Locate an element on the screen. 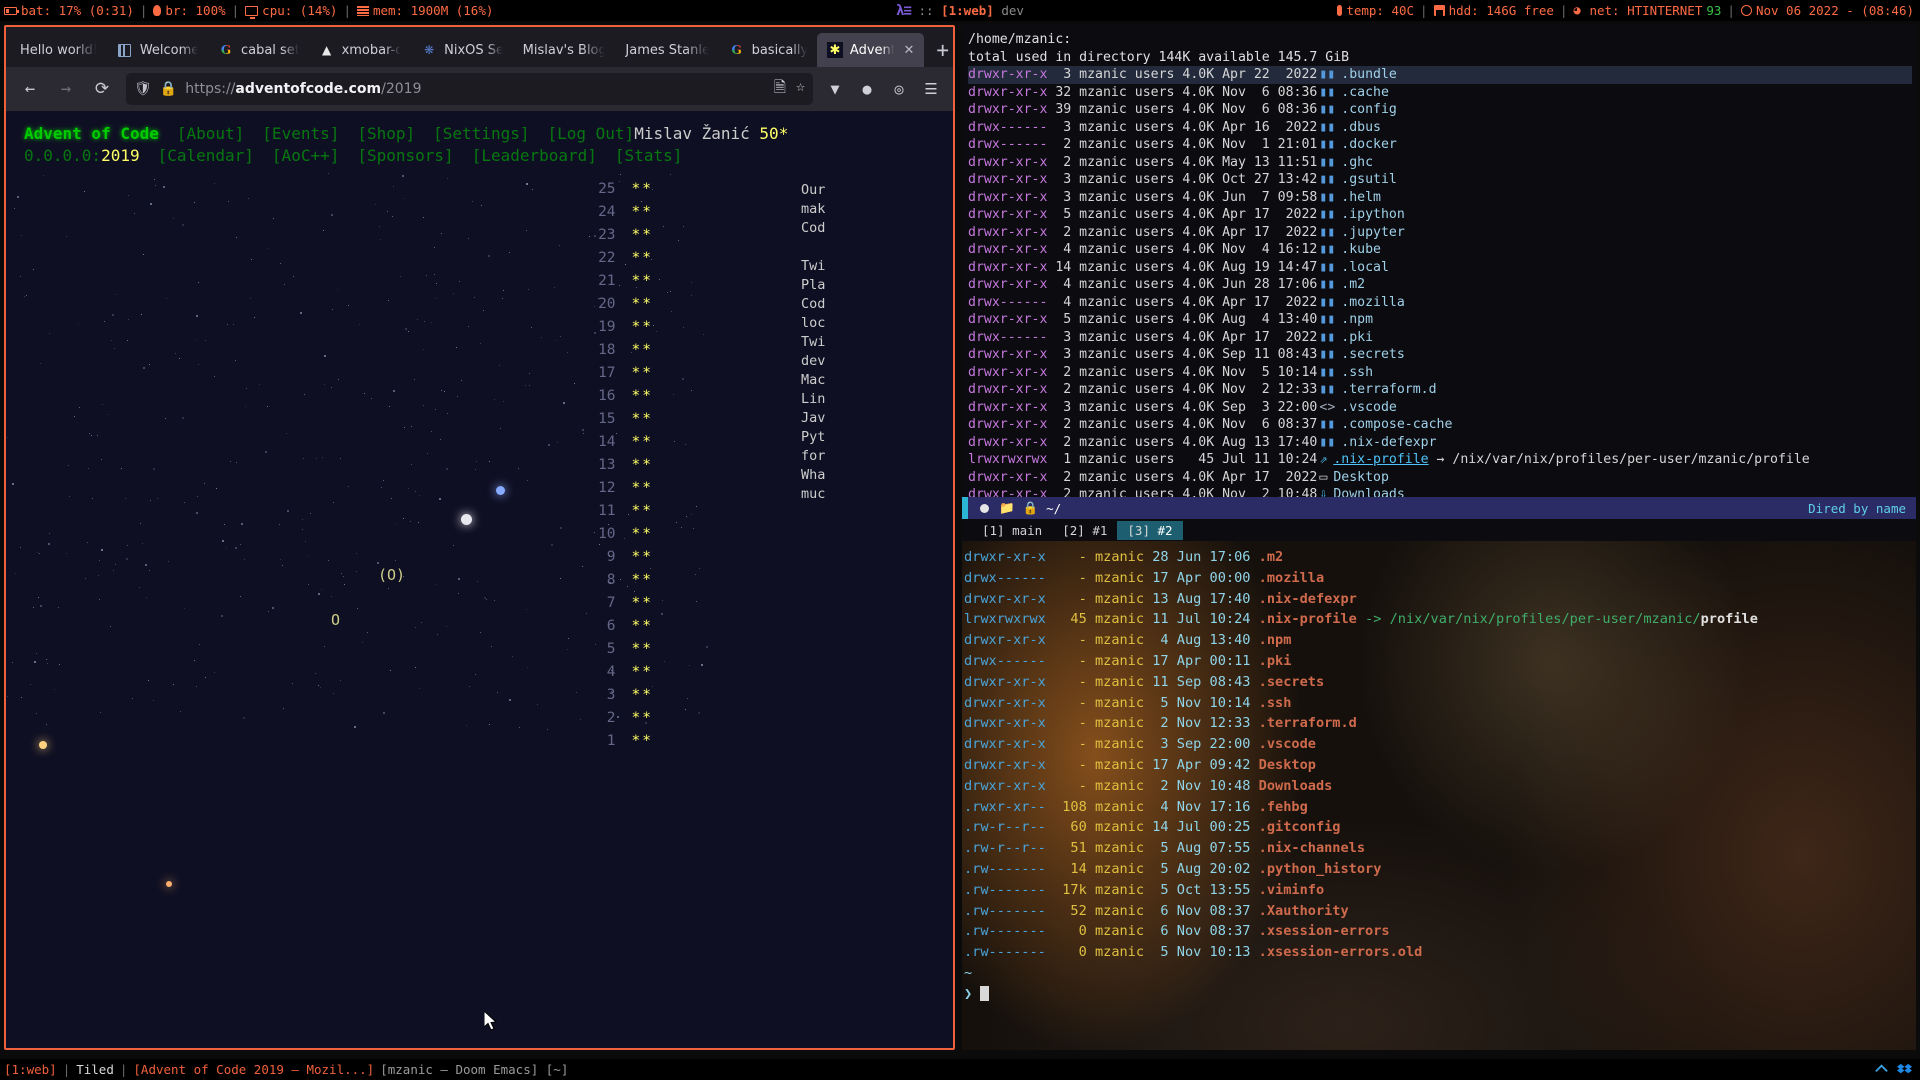 The image size is (1920, 1080). file-name: .mozilla is located at coordinates (1373, 303).